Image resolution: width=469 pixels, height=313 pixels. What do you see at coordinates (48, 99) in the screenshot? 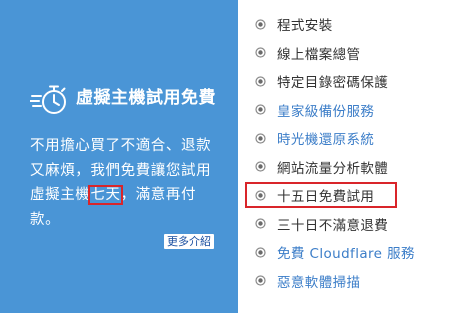
I see `stopwatch-icon` at bounding box center [48, 99].